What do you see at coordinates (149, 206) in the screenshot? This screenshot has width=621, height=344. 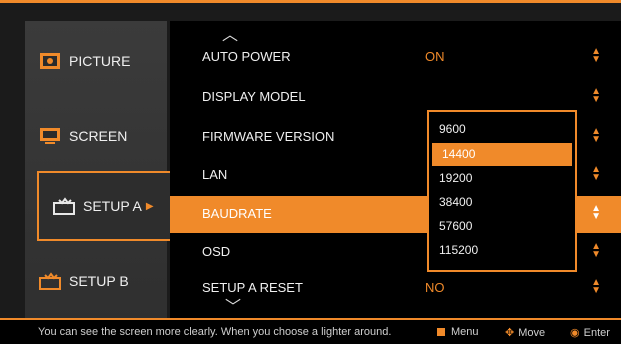 I see `chevron-right-icon: ▶` at bounding box center [149, 206].